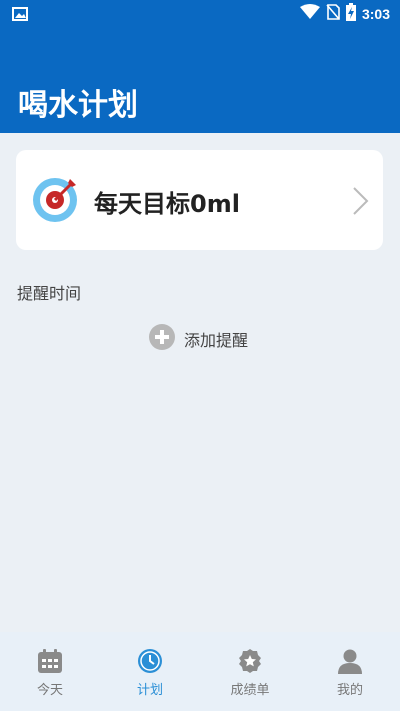 The height and width of the screenshot is (711, 400). Describe the element at coordinates (78, 105) in the screenshot. I see `page-title: 喝水计划` at that location.